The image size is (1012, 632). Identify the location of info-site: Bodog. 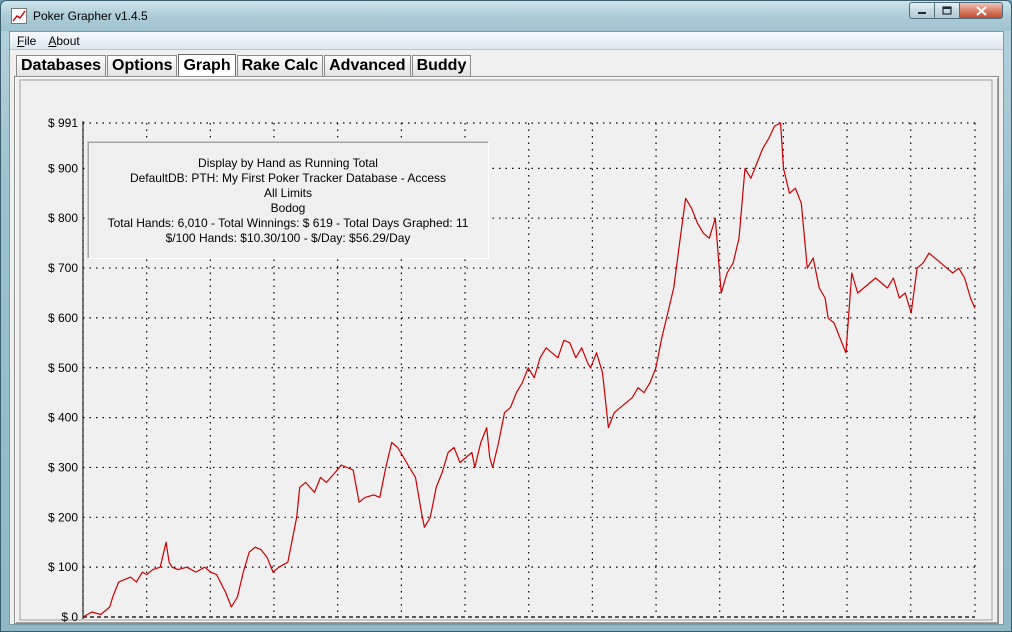
(288, 208).